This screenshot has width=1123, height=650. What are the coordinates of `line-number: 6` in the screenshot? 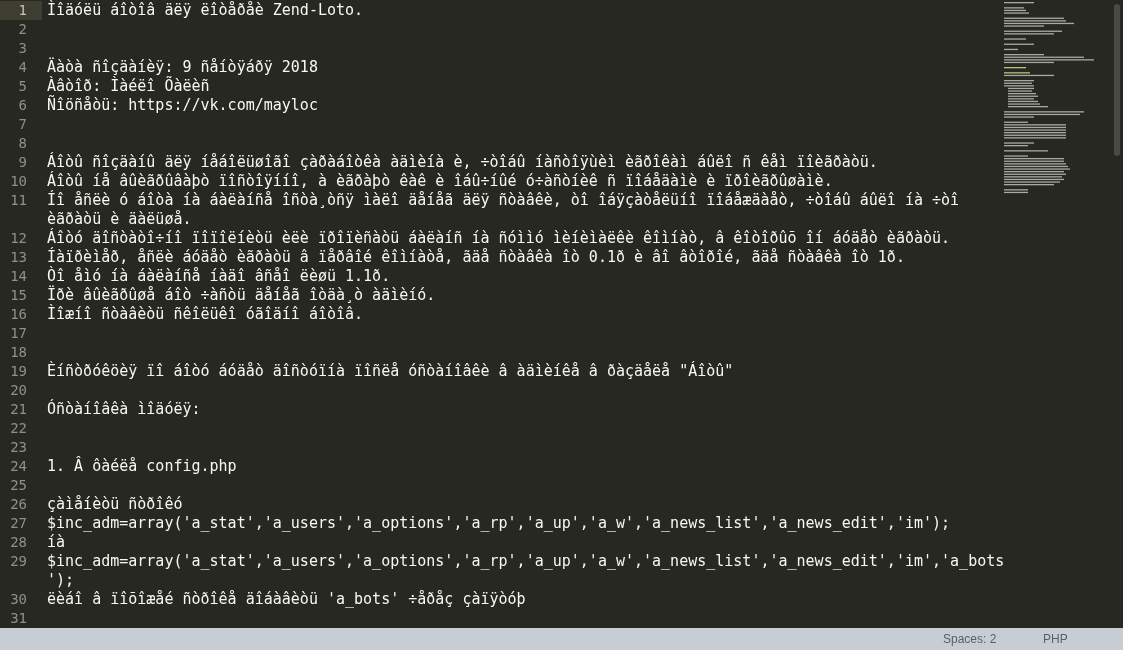 It's located at (22, 105).